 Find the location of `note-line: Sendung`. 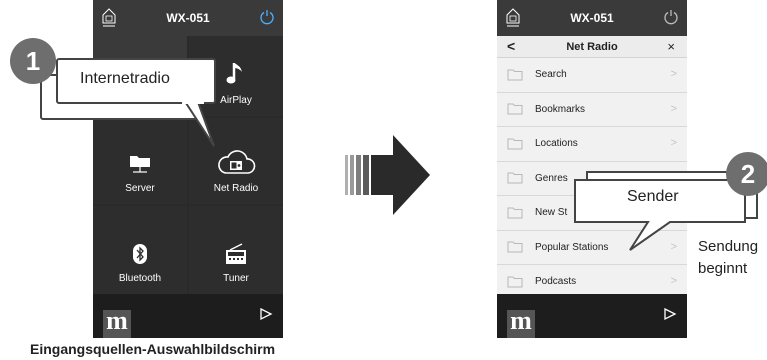

note-line: Sendung is located at coordinates (728, 246).